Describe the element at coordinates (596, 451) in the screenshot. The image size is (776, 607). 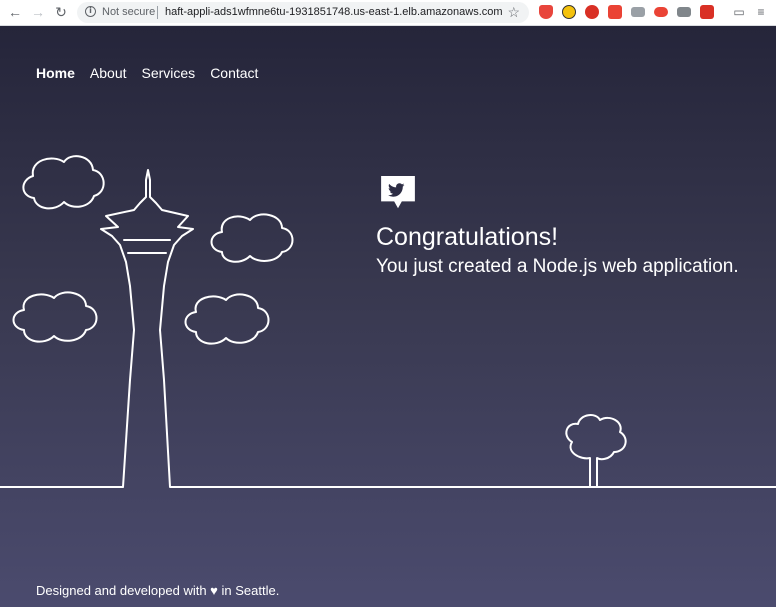
I see `tree-icon` at that location.